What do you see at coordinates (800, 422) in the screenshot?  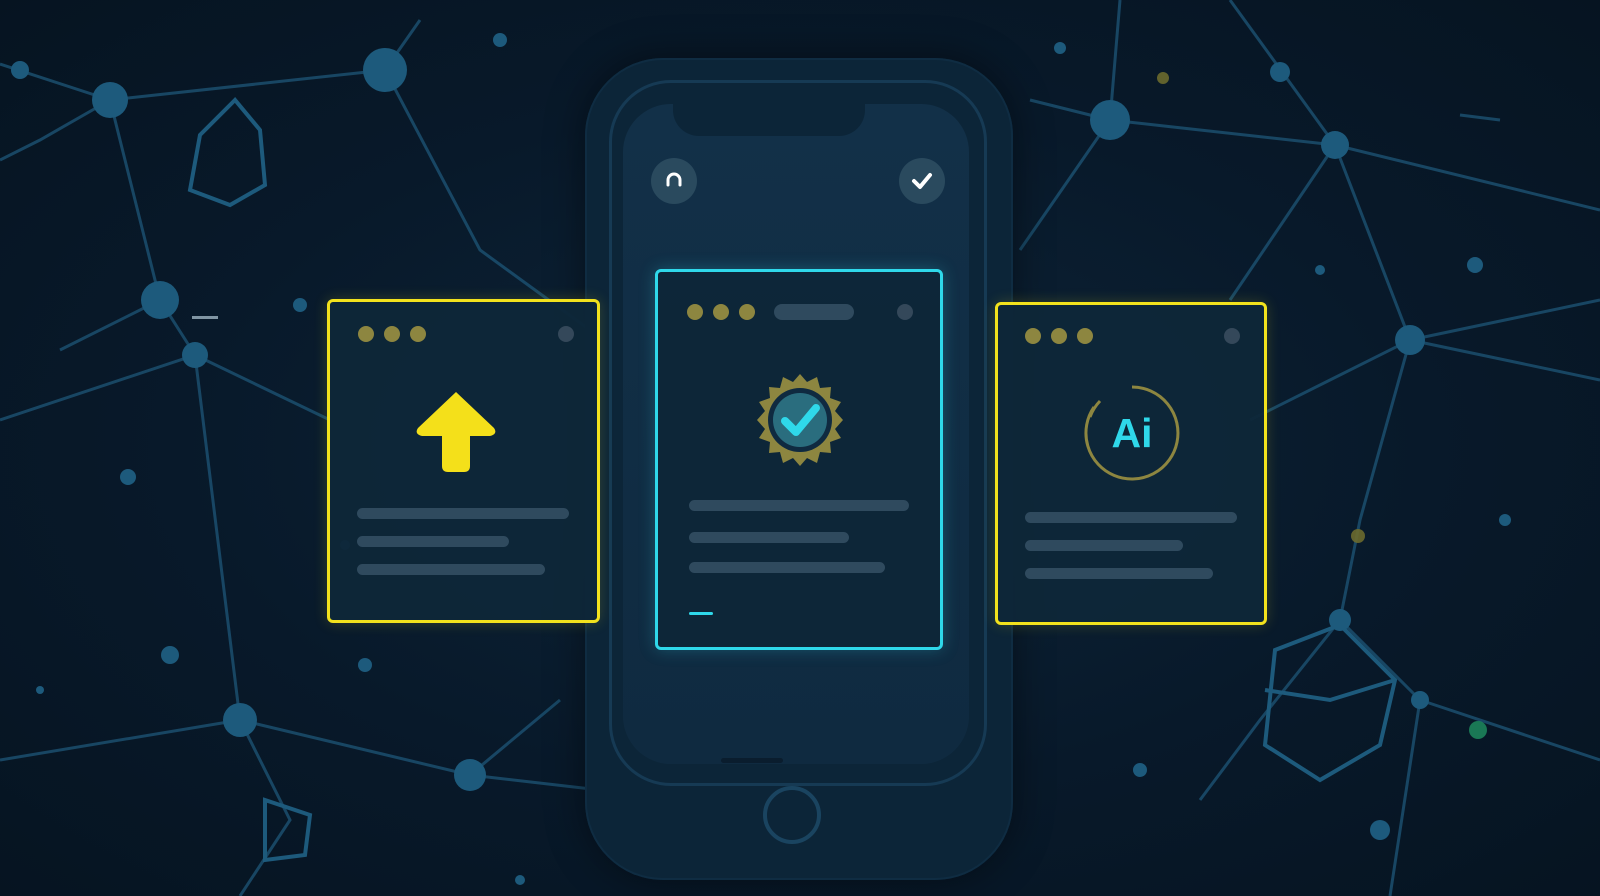 I see `verified-badge-icon` at bounding box center [800, 422].